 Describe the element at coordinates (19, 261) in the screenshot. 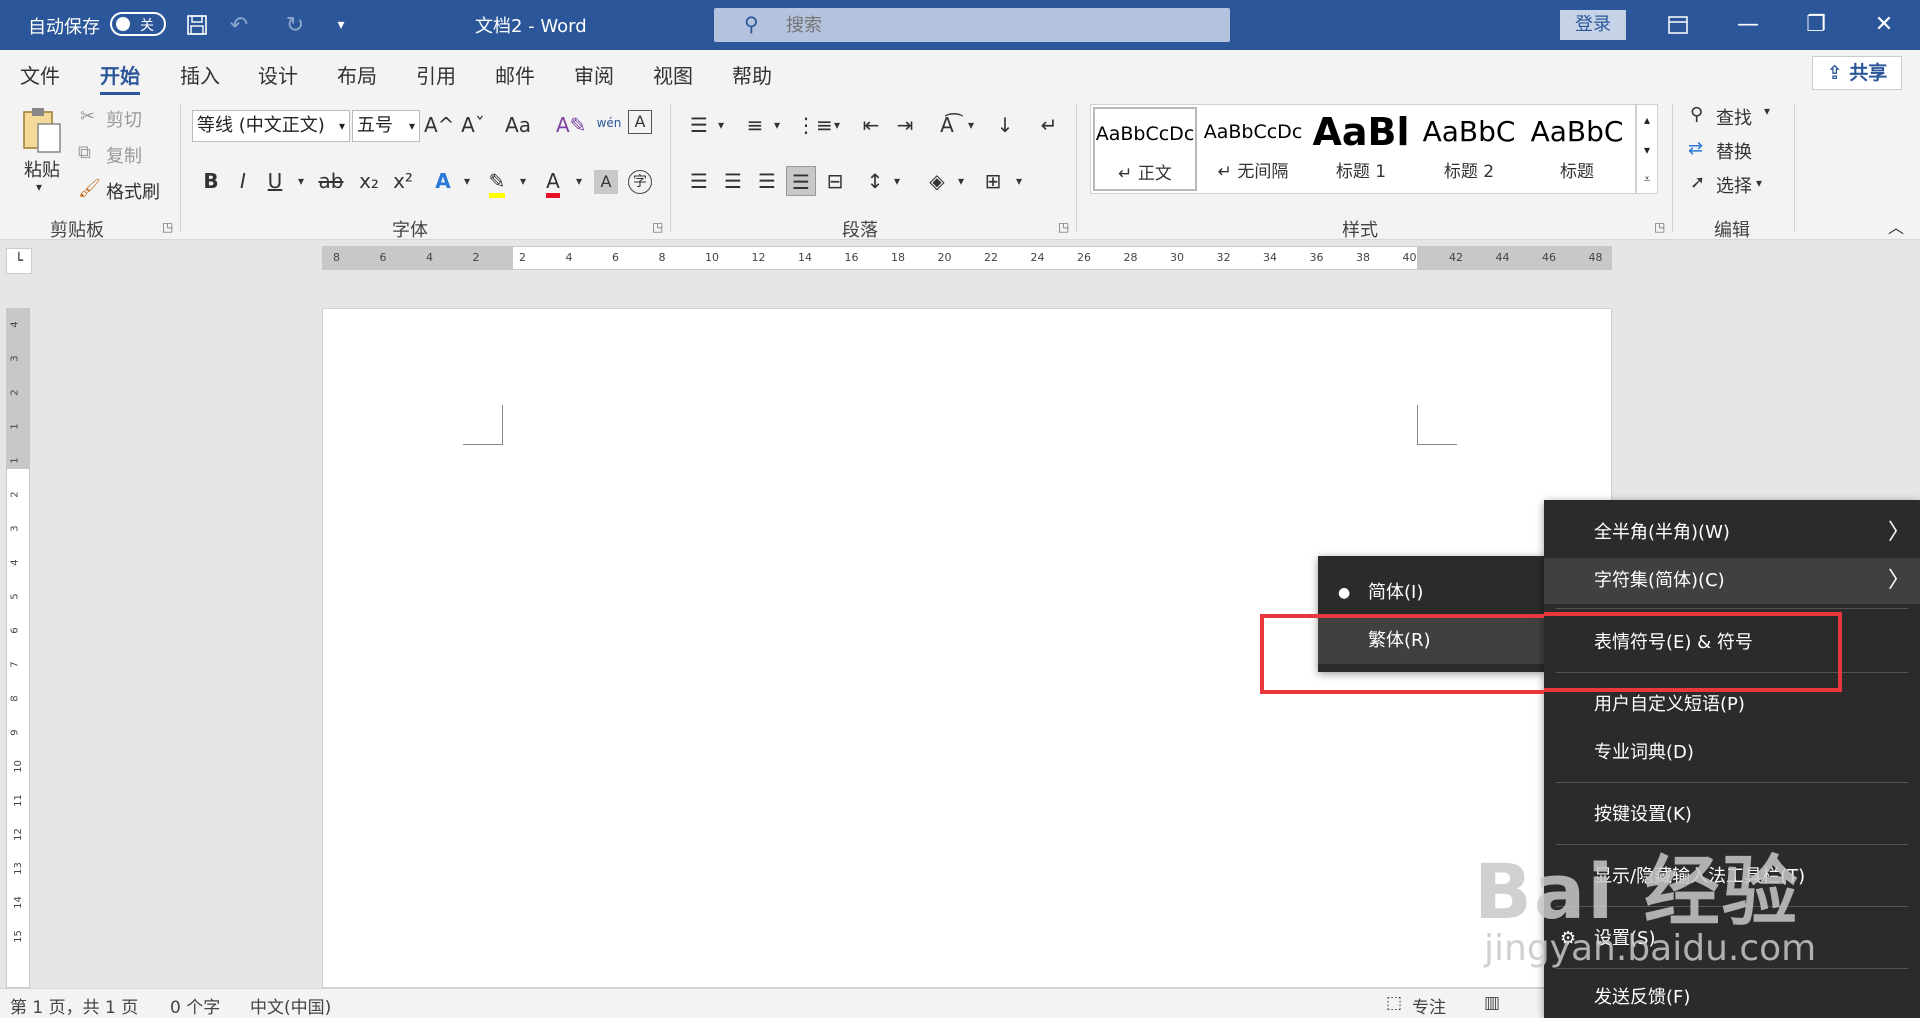

I see `tab-selector: └` at that location.